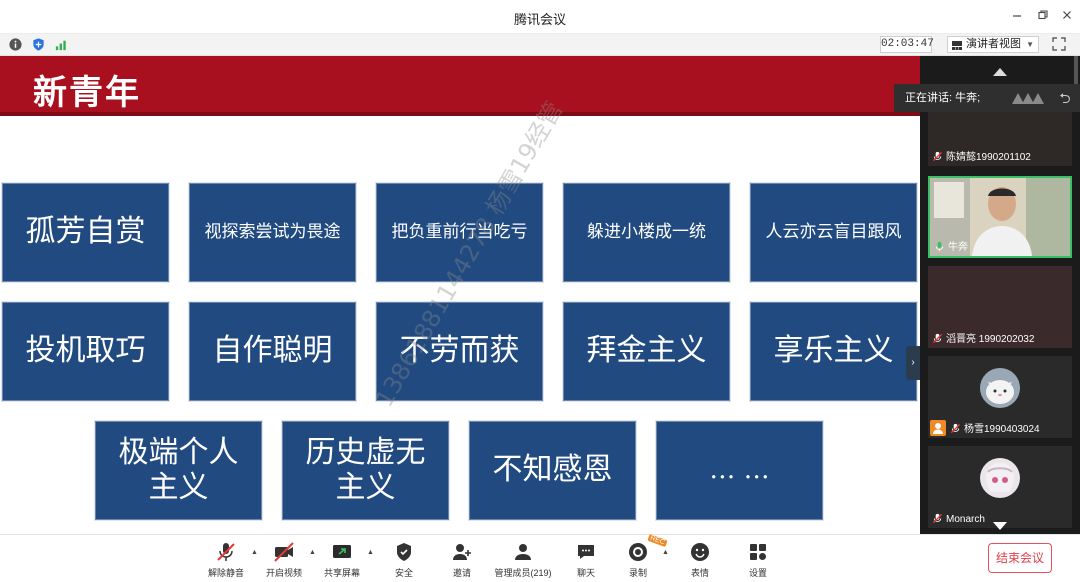  Describe the element at coordinates (62, 45) in the screenshot. I see `signal-icon` at that location.